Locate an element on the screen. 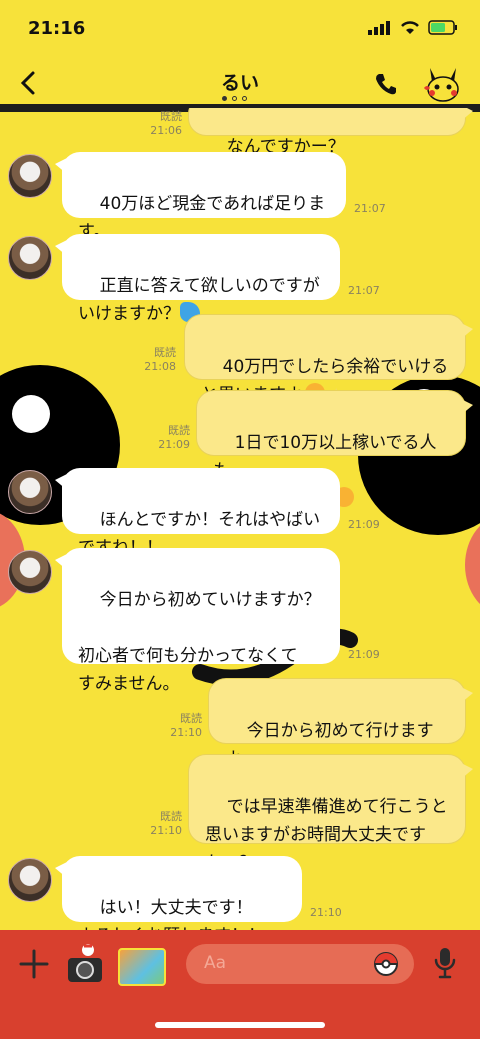 The height and width of the screenshot is (1039, 480). home-indicator is located at coordinates (240, 1025).